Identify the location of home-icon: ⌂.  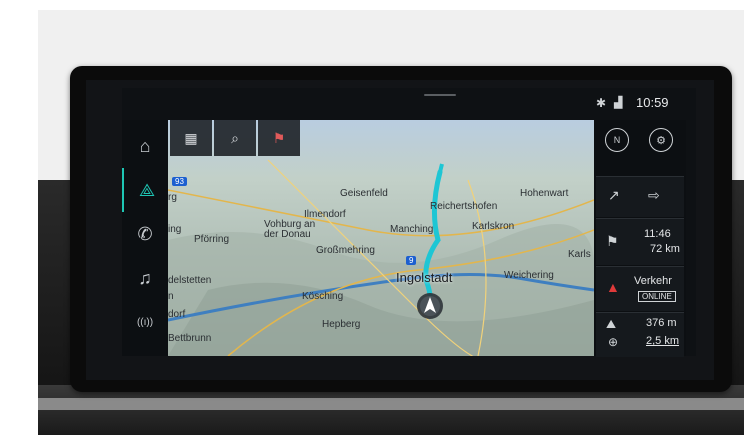
(145, 145).